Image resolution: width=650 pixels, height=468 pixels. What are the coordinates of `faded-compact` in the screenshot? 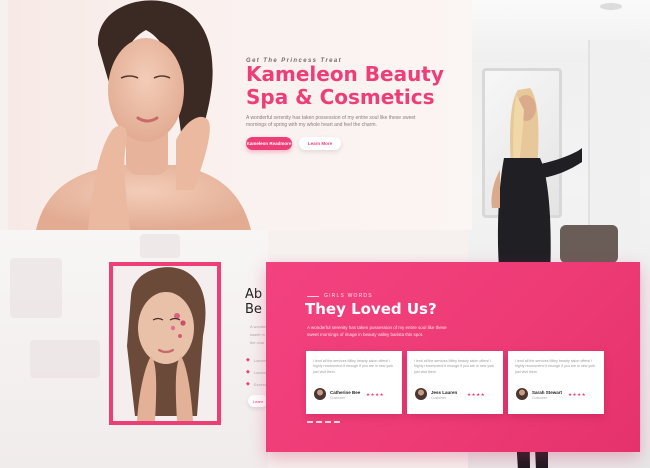 It's located at (160, 246).